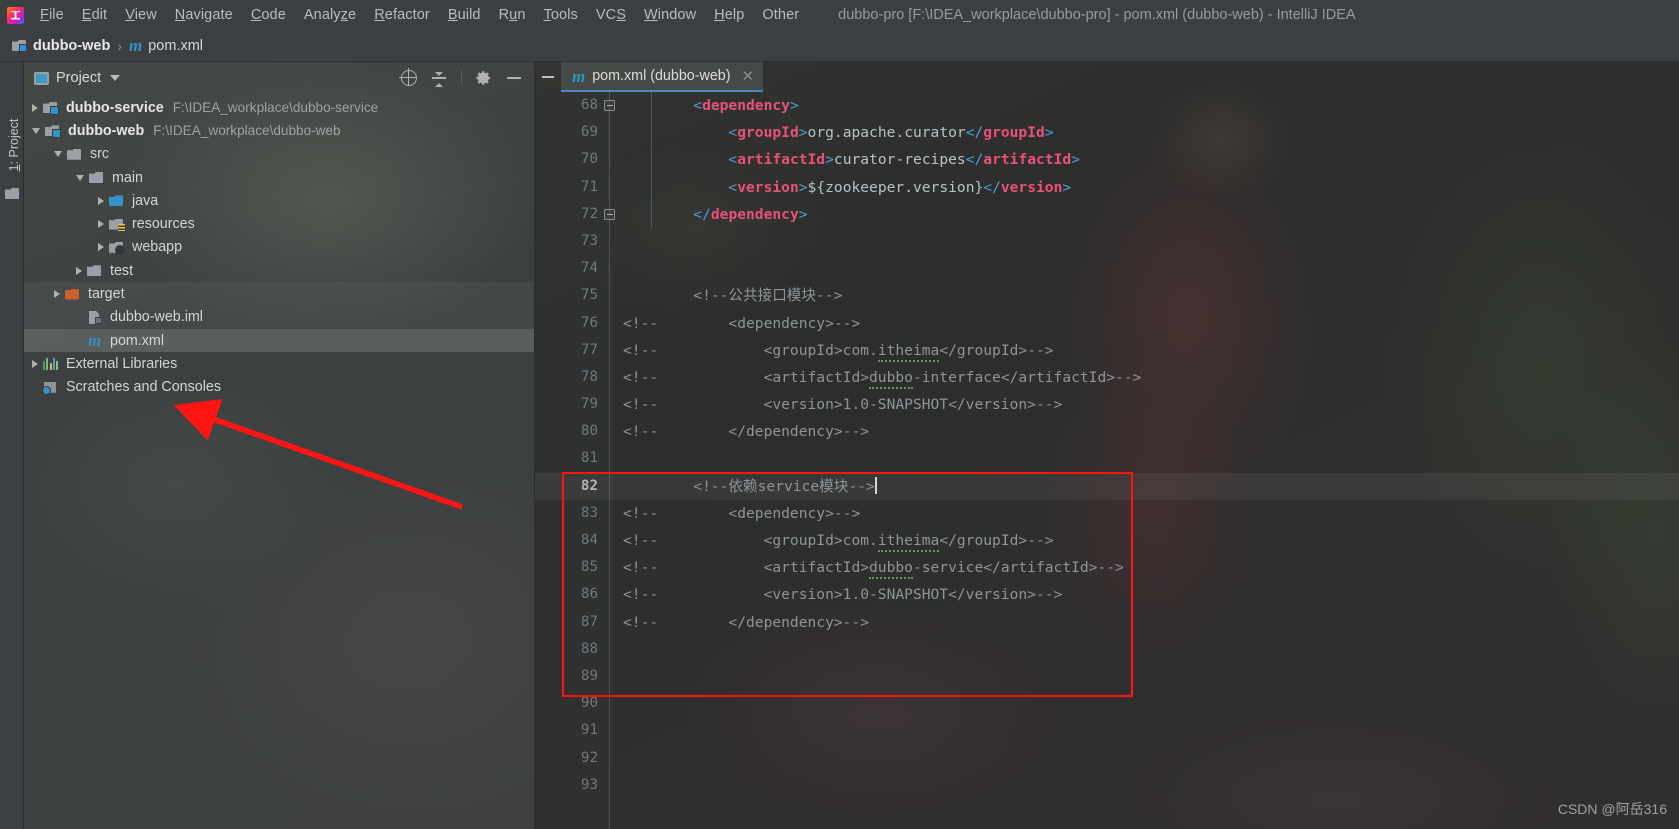  What do you see at coordinates (279, 247) in the screenshot?
I see `tree-row-webapp: webapp` at bounding box center [279, 247].